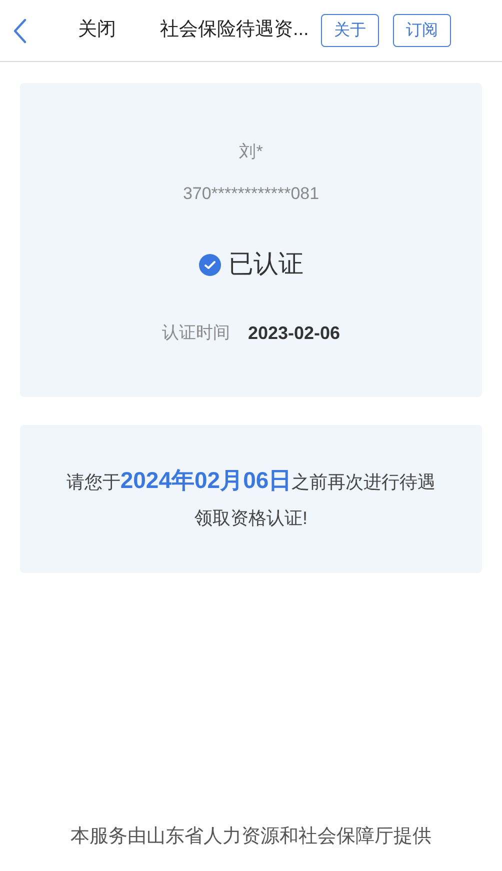  I want to click on notice-text: 请您于2024年02月06日之前再次进行待遇领取资格认证!, so click(251, 498).